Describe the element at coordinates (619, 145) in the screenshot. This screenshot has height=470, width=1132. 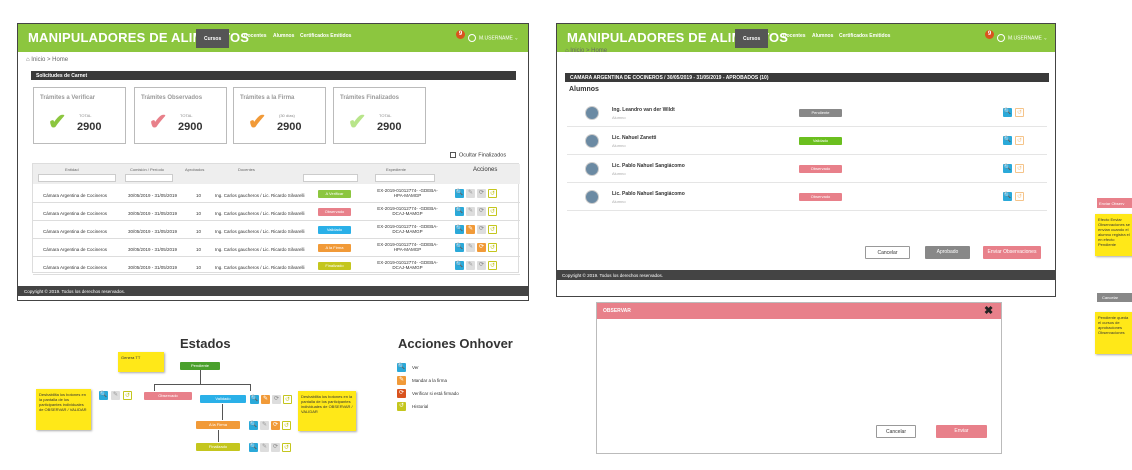
I see `student-role: Alumno` at that location.